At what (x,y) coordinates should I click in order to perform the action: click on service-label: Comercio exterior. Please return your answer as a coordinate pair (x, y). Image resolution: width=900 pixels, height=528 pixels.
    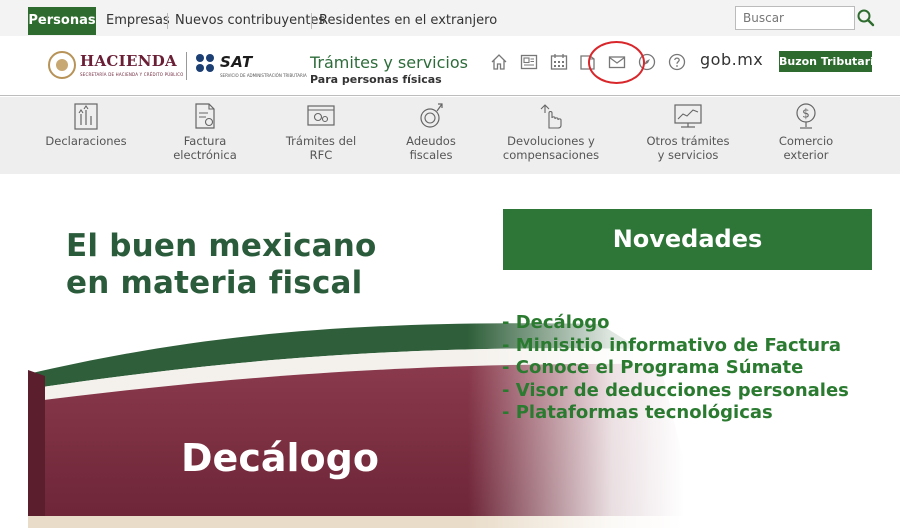
    Looking at the image, I should click on (806, 148).